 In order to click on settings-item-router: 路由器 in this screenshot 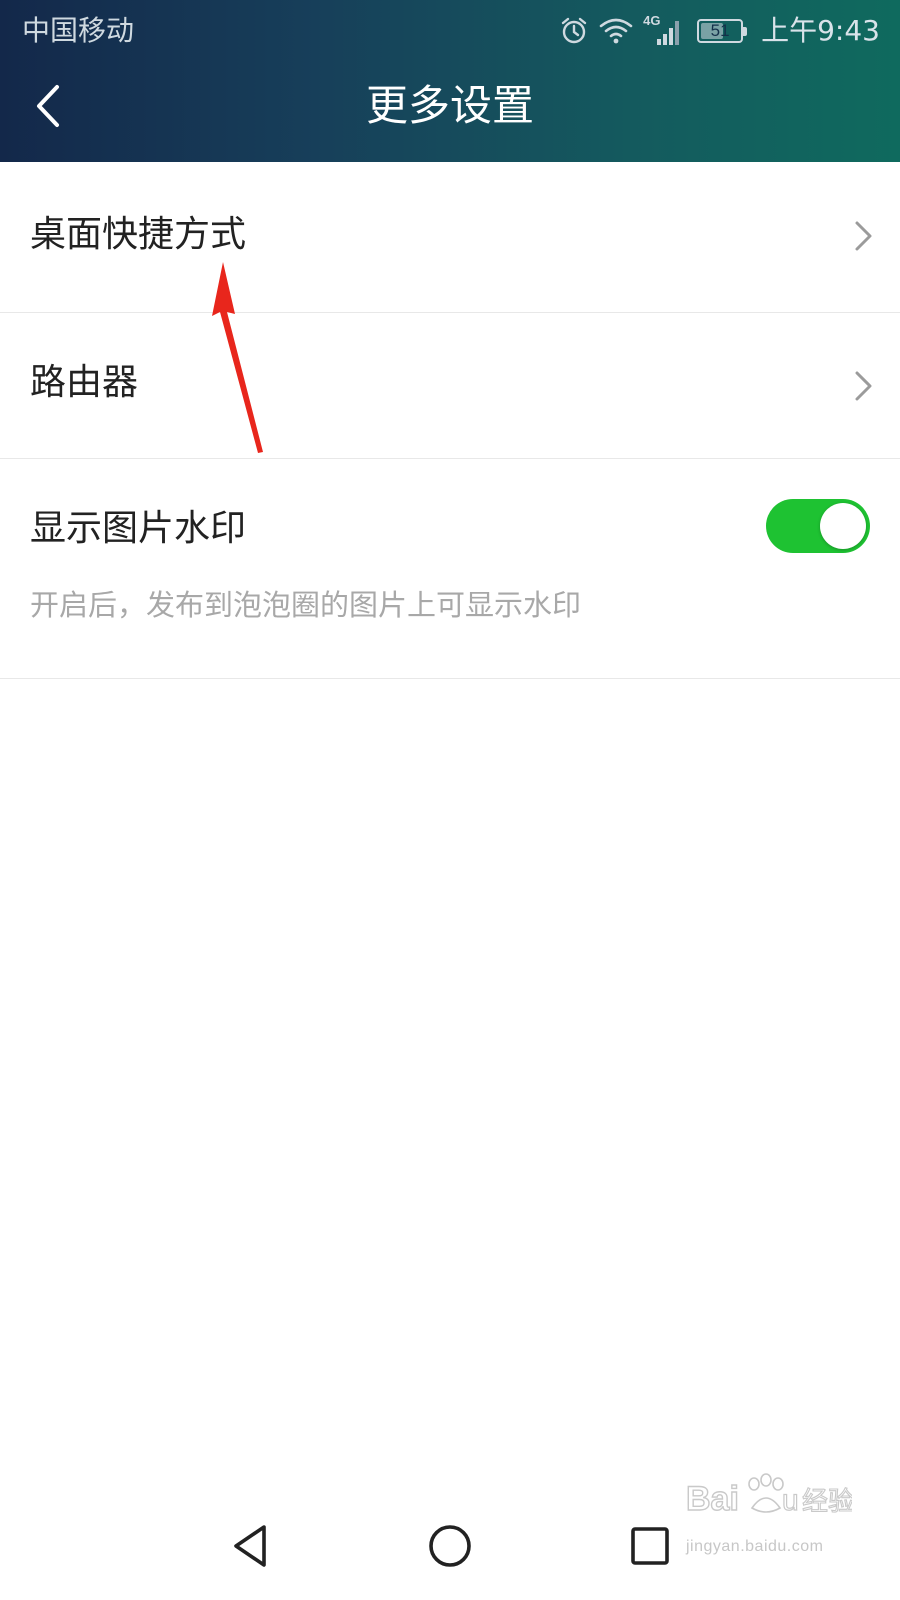, I will do `click(450, 386)`.